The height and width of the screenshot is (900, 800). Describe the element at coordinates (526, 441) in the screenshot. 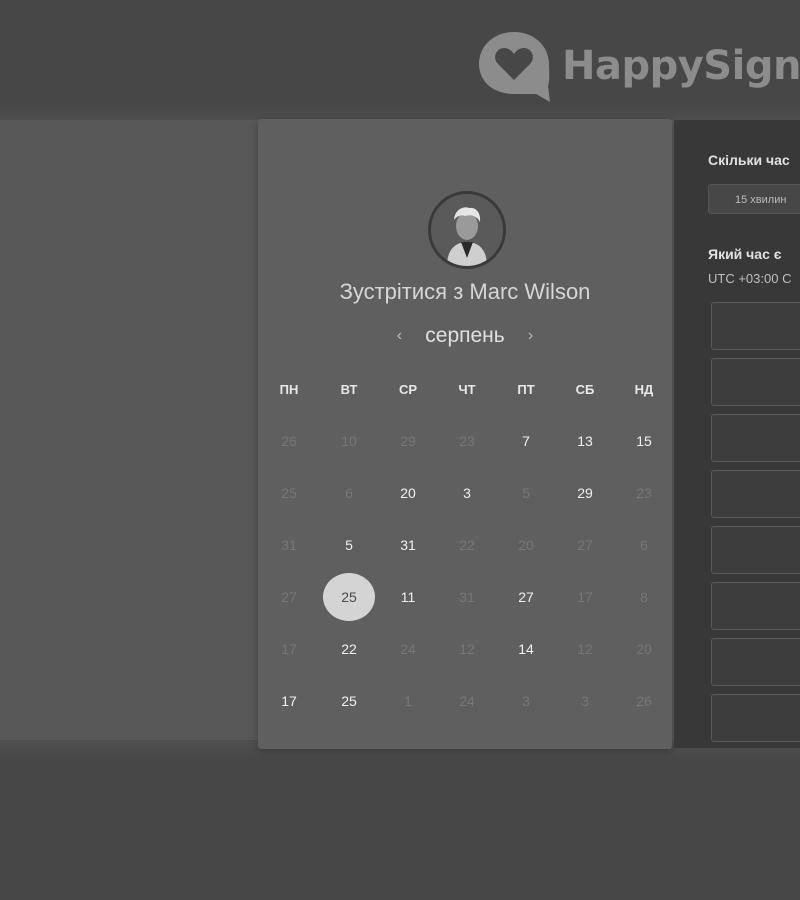

I see `calendar-day: 7` at that location.